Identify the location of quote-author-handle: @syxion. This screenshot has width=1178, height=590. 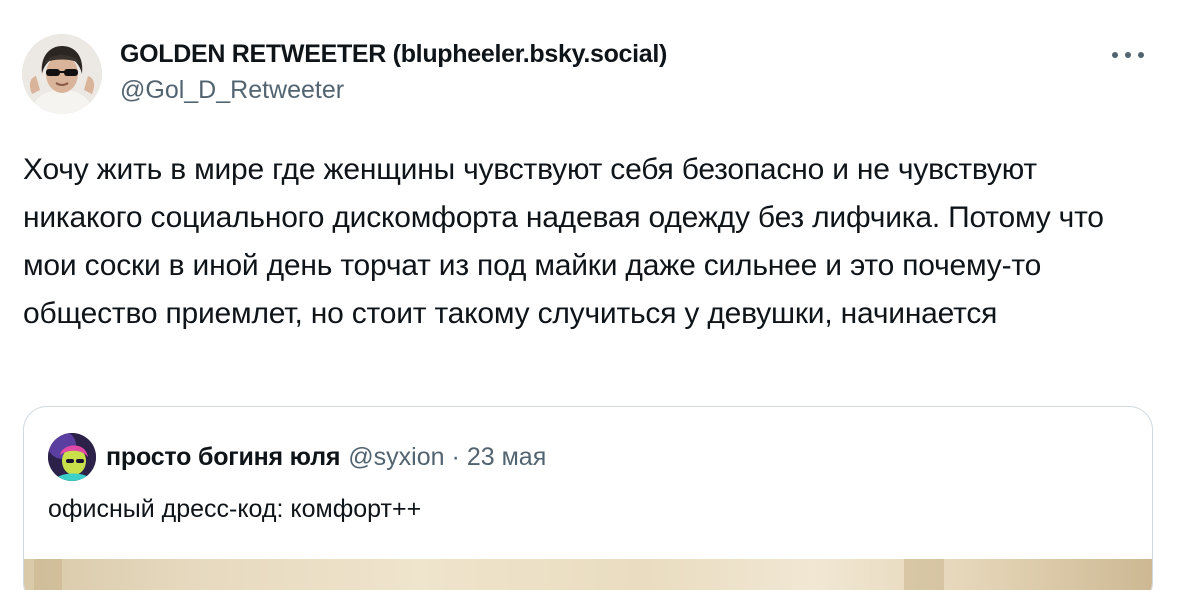
(396, 457).